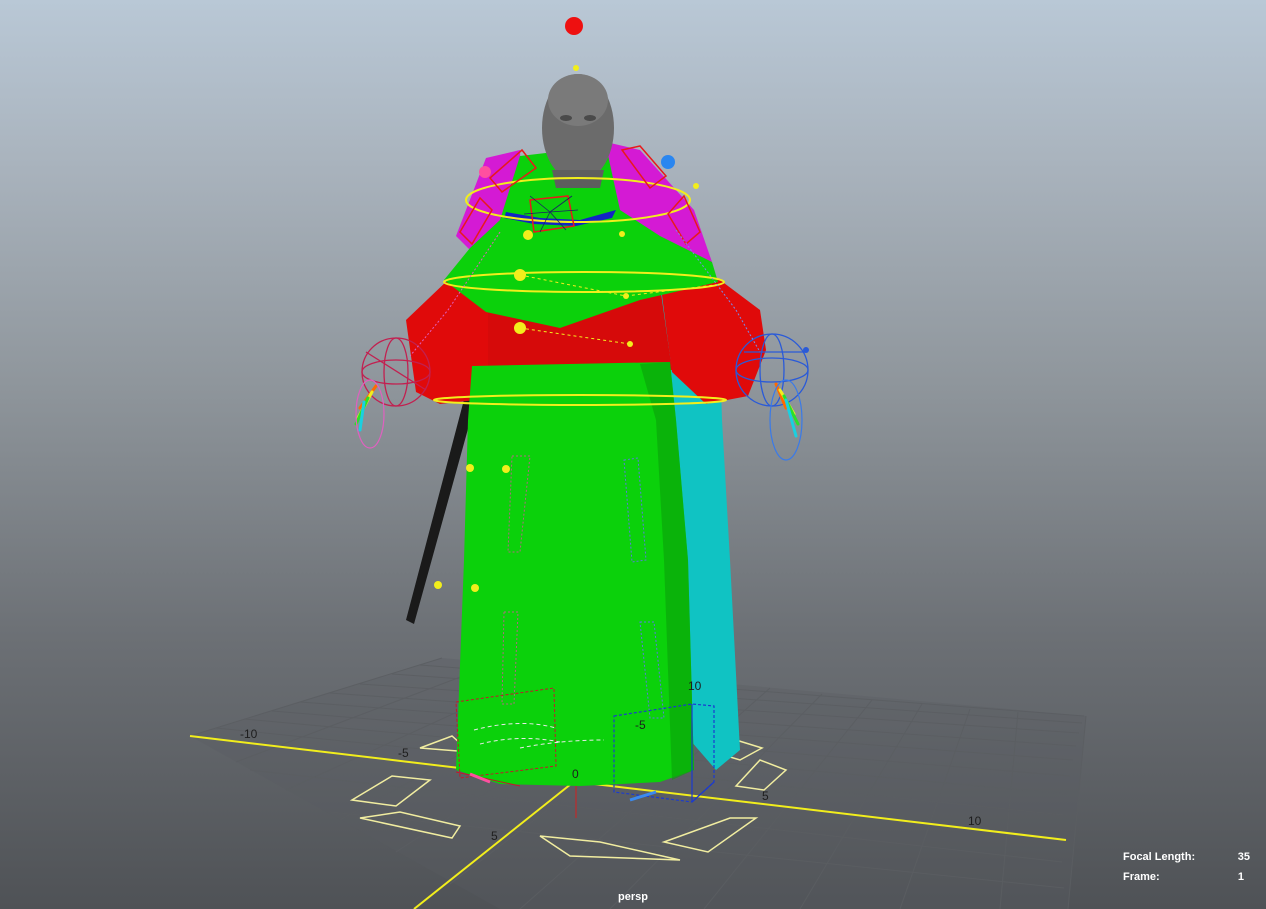 The image size is (1266, 909). I want to click on grid-label-neg10: -10, so click(249, 734).